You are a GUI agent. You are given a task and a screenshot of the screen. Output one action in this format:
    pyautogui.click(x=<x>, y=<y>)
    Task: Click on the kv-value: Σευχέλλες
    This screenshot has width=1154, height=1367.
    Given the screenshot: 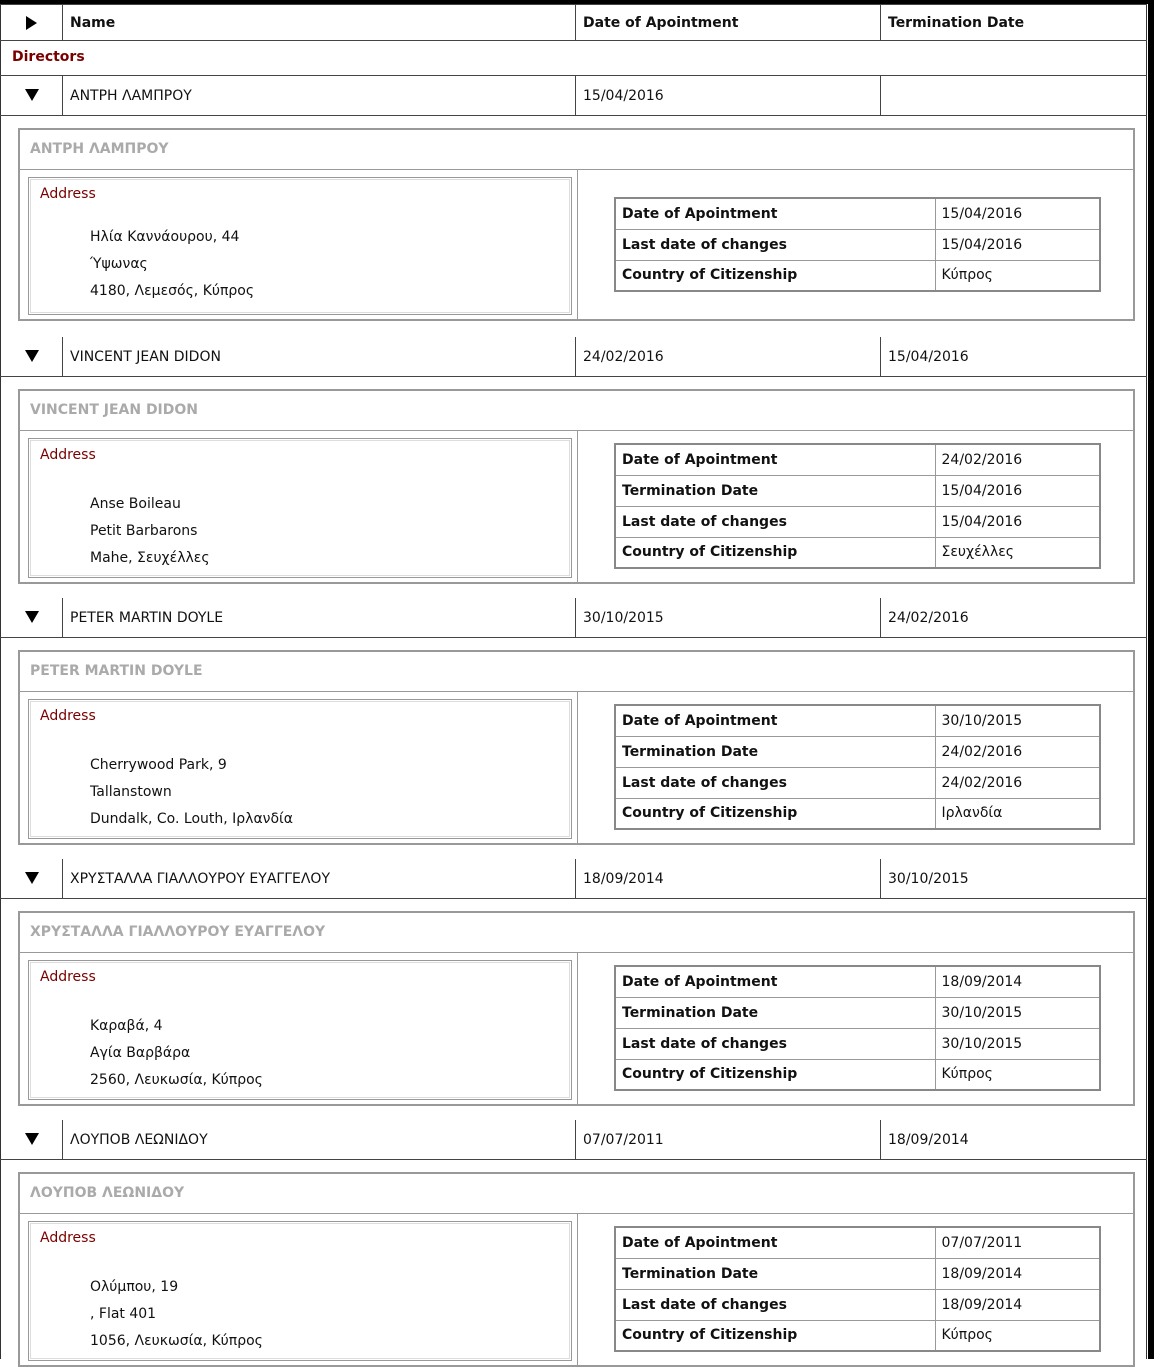 What is the action you would take?
    pyautogui.click(x=1017, y=552)
    